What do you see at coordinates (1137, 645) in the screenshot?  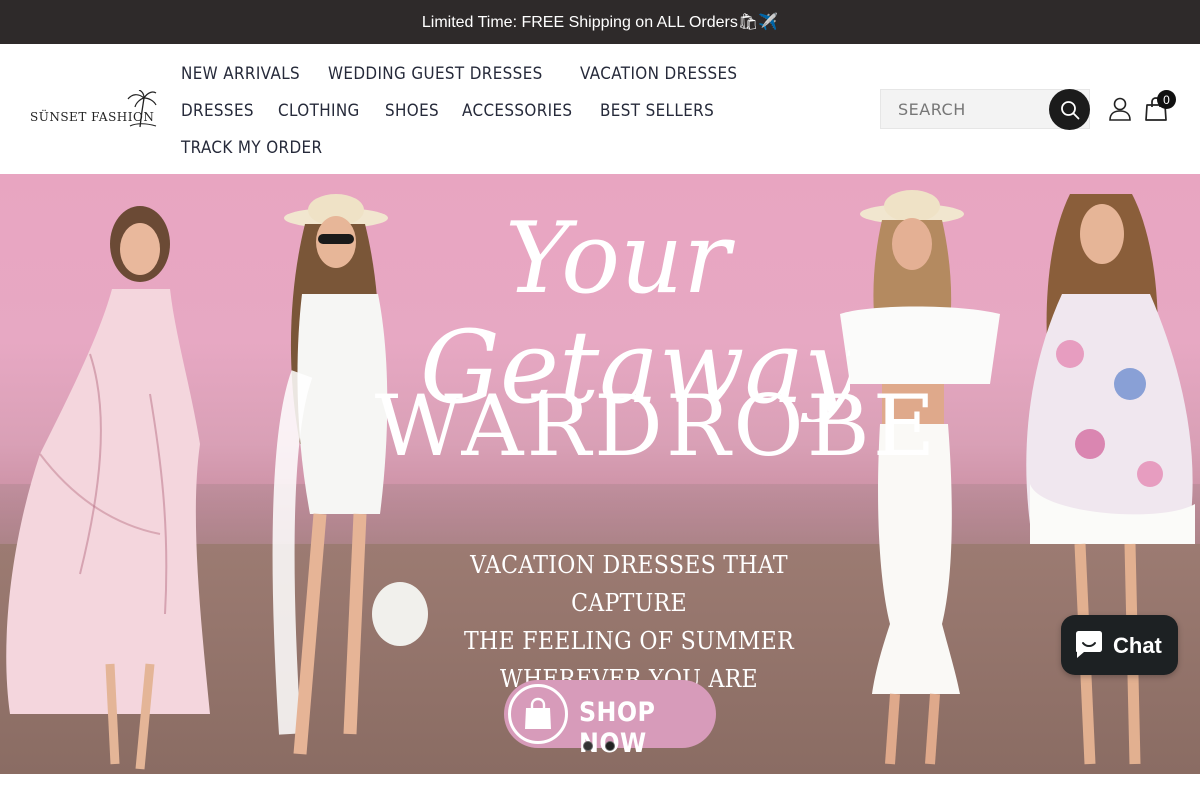 I see `chat-label: Chat` at bounding box center [1137, 645].